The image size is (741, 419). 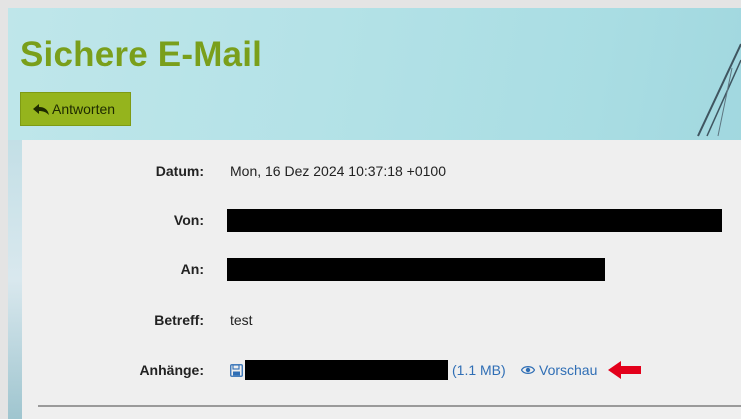 What do you see at coordinates (528, 370) in the screenshot?
I see `eye-icon` at bounding box center [528, 370].